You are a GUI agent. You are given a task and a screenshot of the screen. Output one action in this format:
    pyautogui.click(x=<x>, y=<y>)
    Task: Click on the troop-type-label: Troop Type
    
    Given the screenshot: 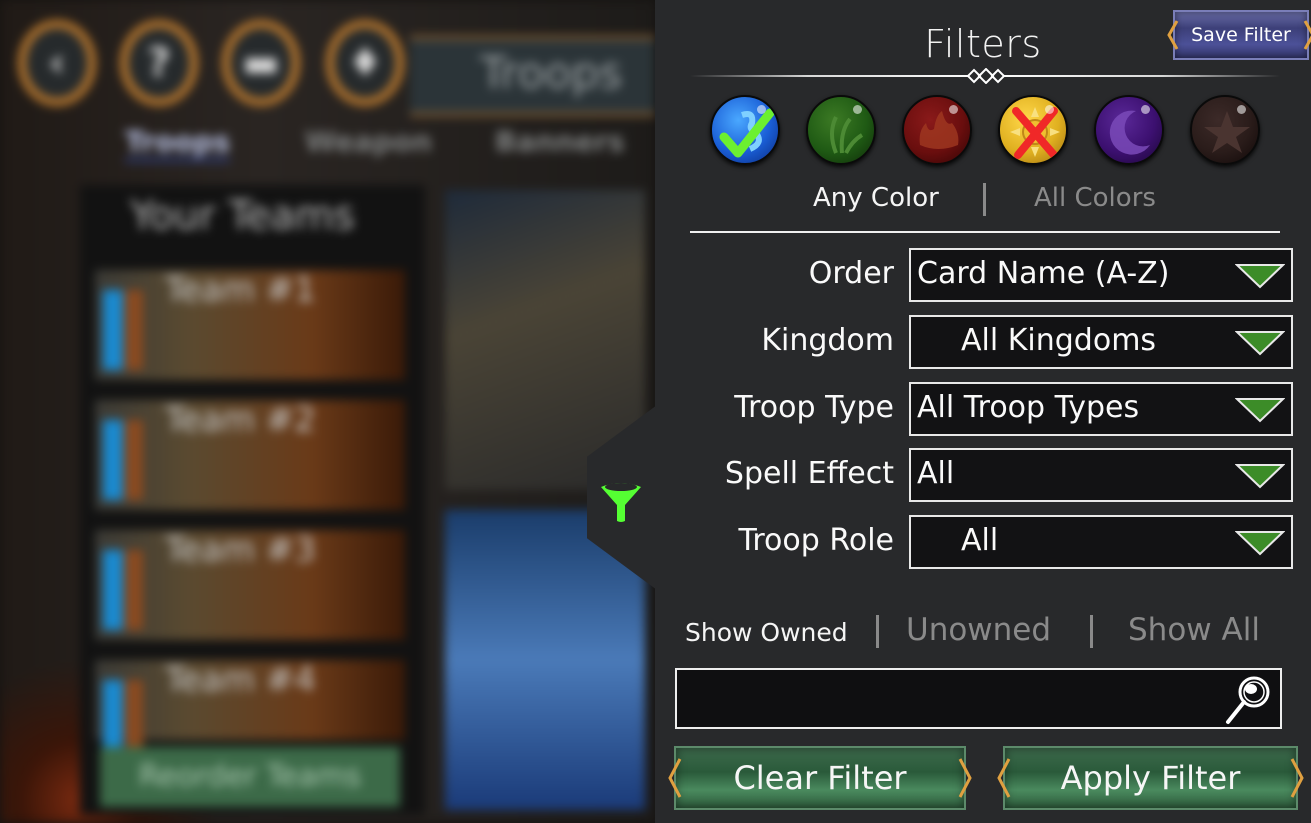 What is the action you would take?
    pyautogui.click(x=814, y=407)
    